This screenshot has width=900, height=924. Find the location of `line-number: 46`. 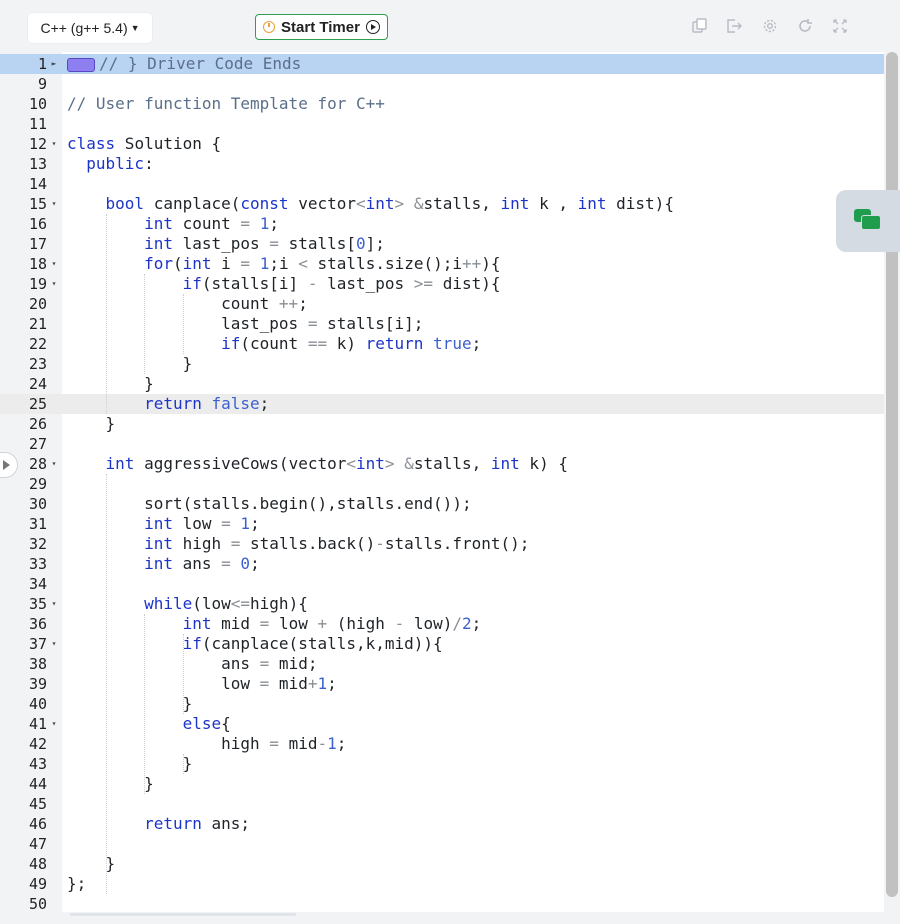

line-number: 46 is located at coordinates (37, 824).